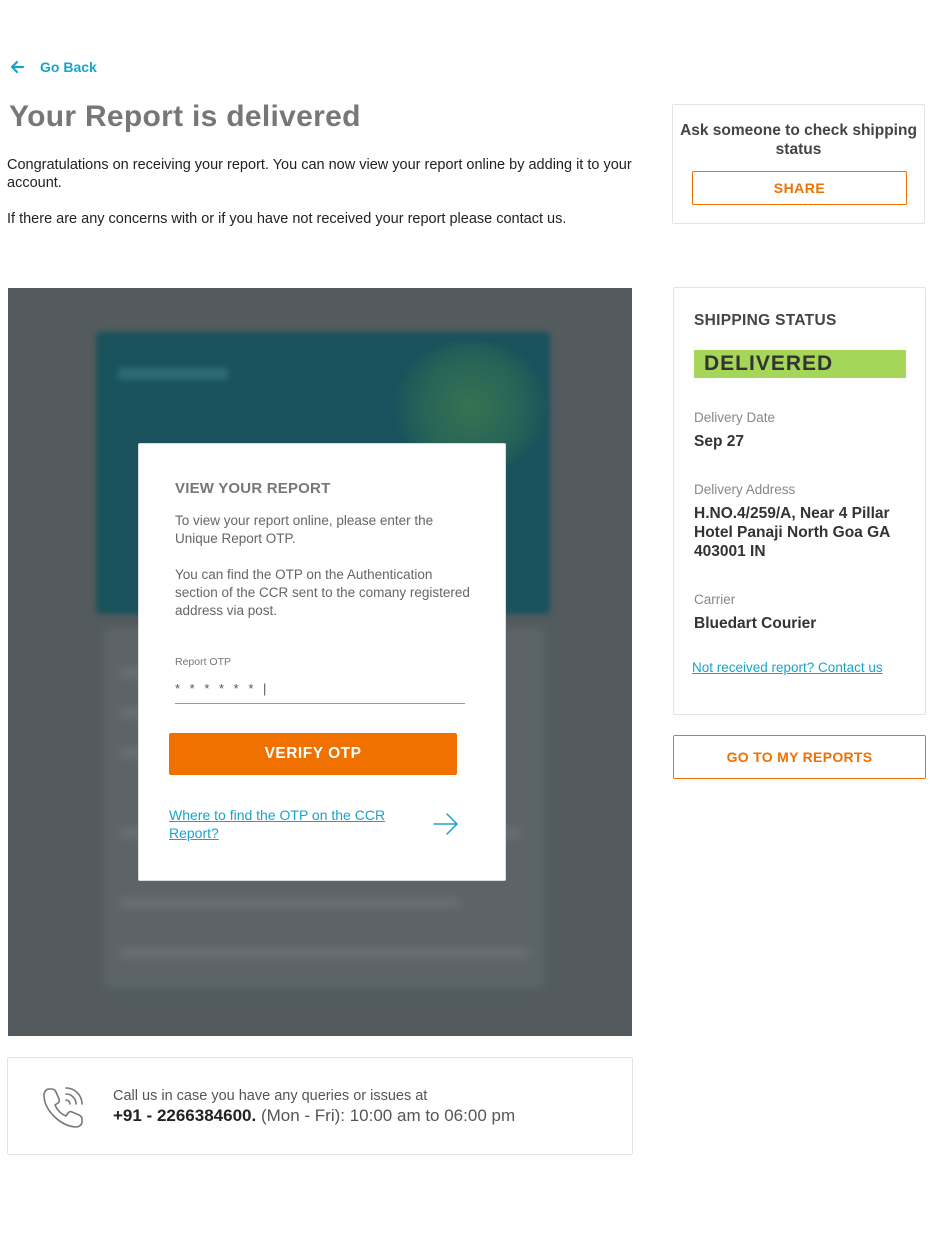 This screenshot has width=930, height=1240. What do you see at coordinates (719, 441) in the screenshot?
I see `delivery-date-value: Sep 27` at bounding box center [719, 441].